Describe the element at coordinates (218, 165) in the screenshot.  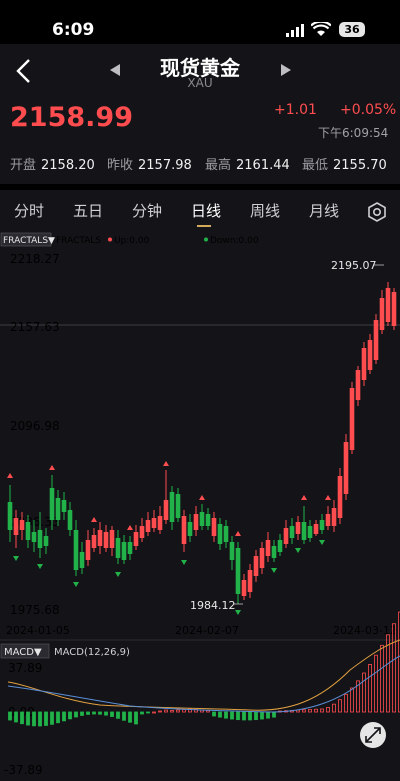
I see `stat-label: 最高` at that location.